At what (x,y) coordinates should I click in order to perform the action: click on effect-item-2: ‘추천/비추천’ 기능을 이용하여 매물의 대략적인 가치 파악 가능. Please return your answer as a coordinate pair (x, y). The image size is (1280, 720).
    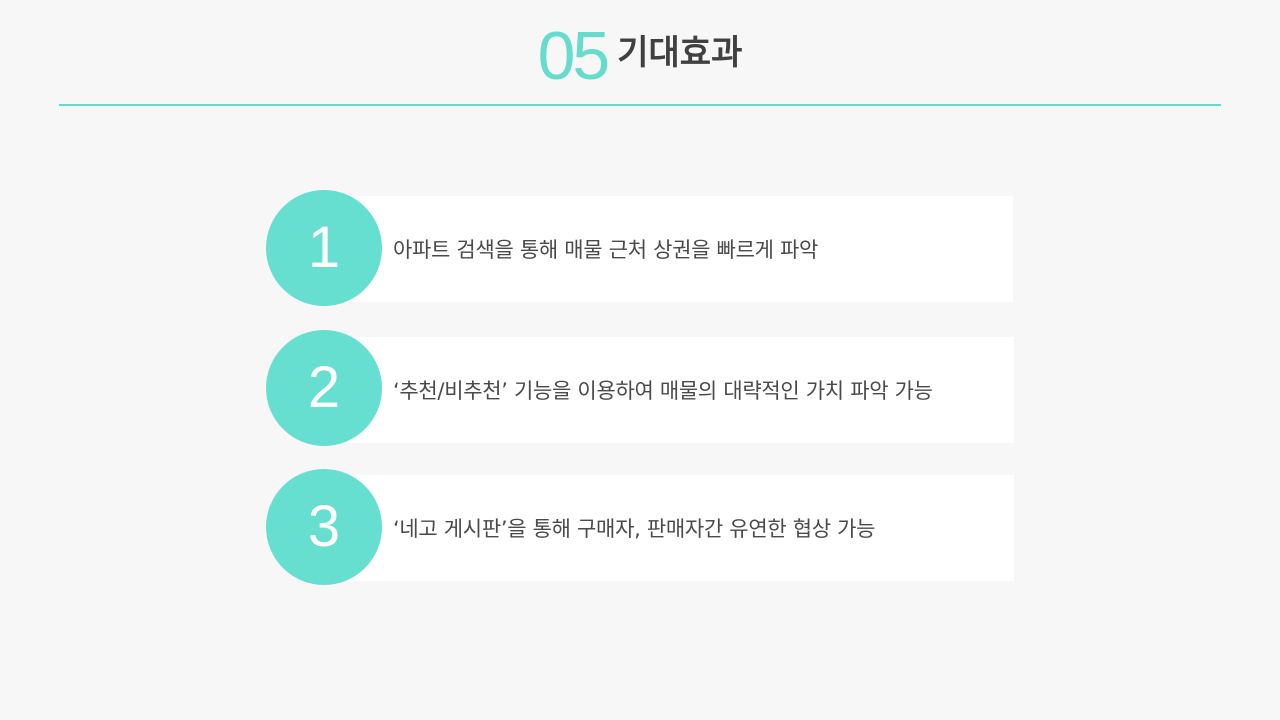
    Looking at the image, I should click on (677, 390).